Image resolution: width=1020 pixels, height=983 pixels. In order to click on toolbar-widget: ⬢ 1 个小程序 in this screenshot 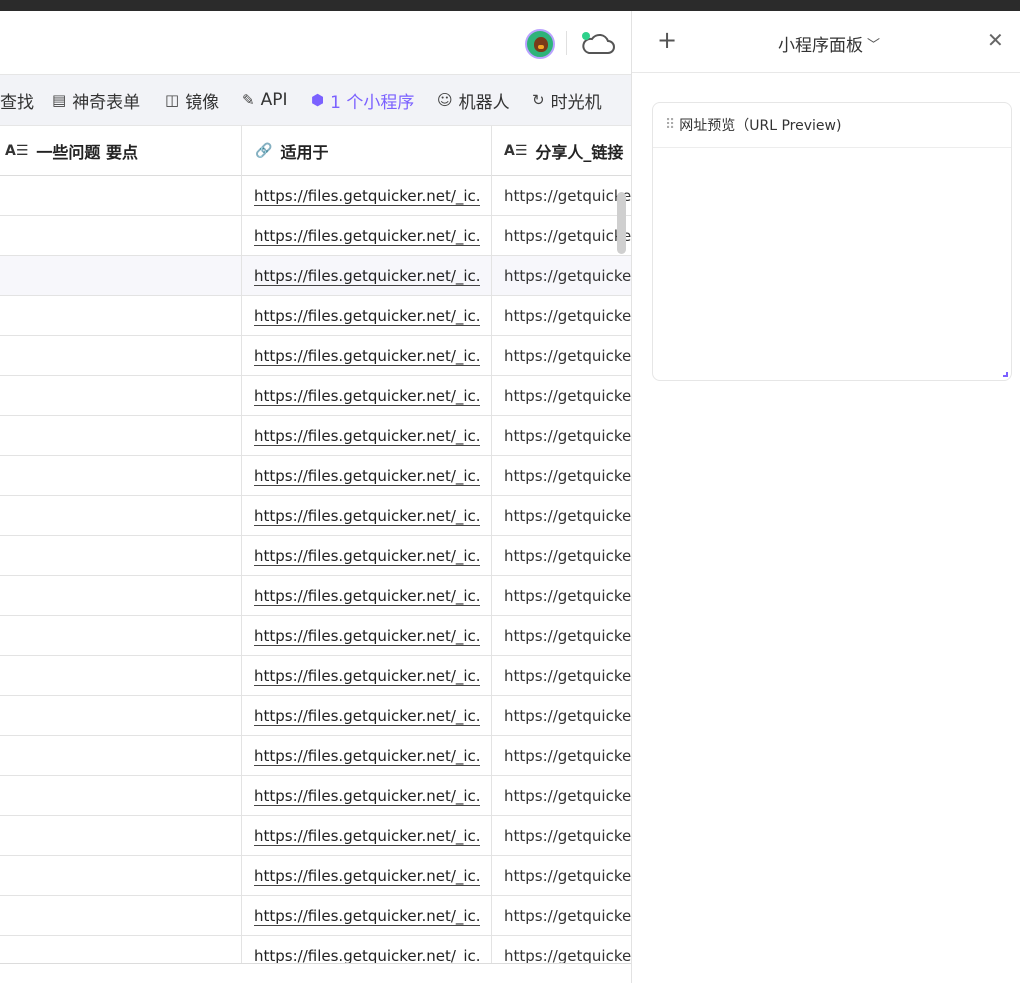, I will do `click(362, 101)`.